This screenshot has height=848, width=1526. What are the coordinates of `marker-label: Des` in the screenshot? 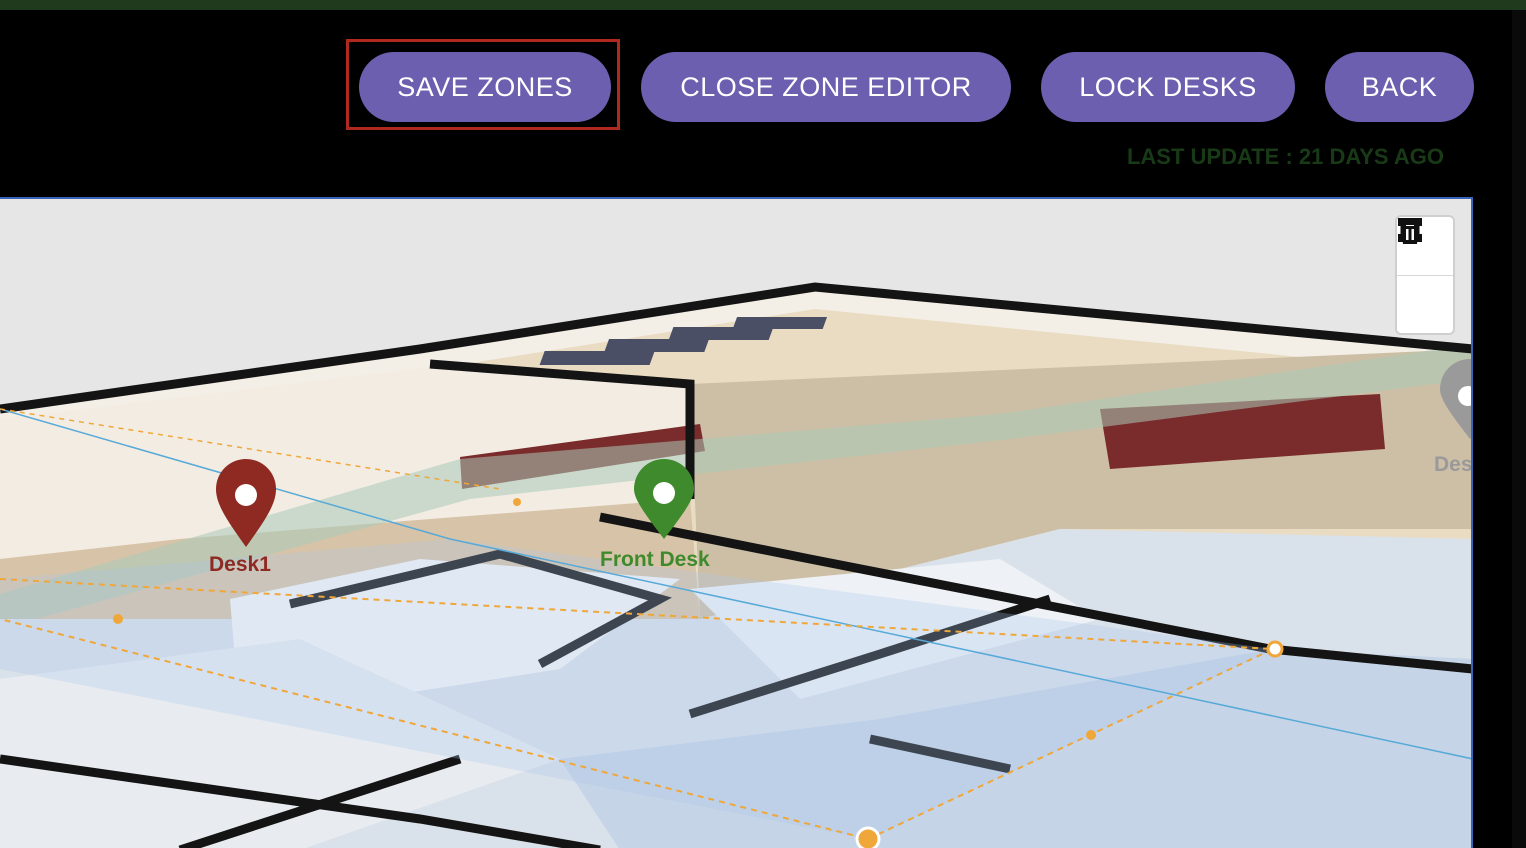 It's located at (1453, 464).